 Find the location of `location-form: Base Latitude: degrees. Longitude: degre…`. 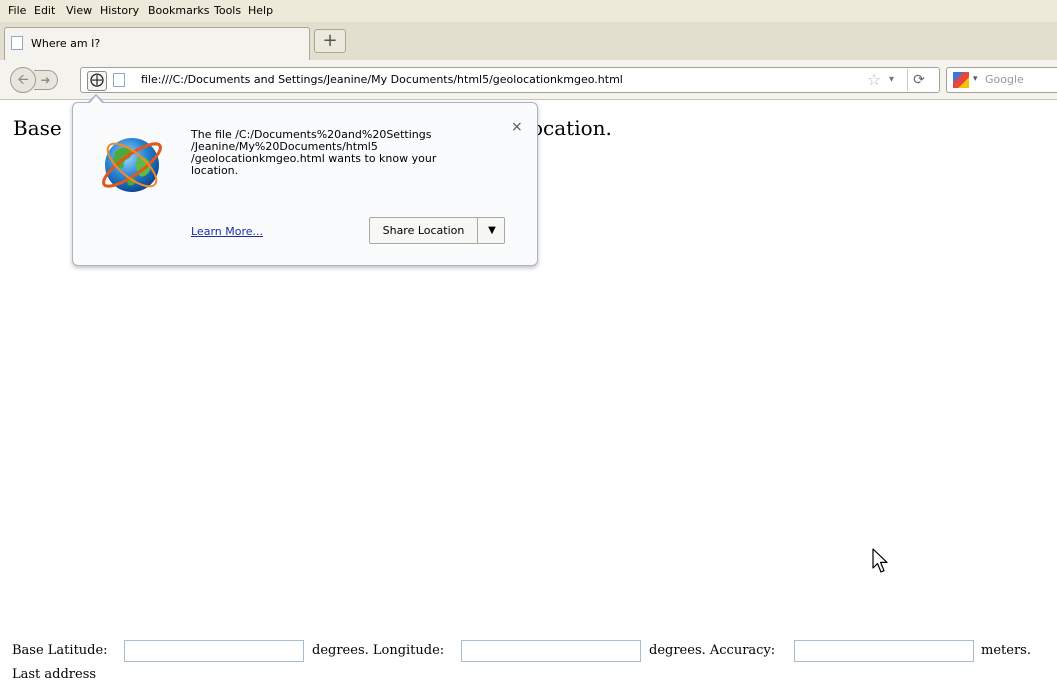

location-form: Base Latitude: degrees. Longitude: degre… is located at coordinates (532, 651).